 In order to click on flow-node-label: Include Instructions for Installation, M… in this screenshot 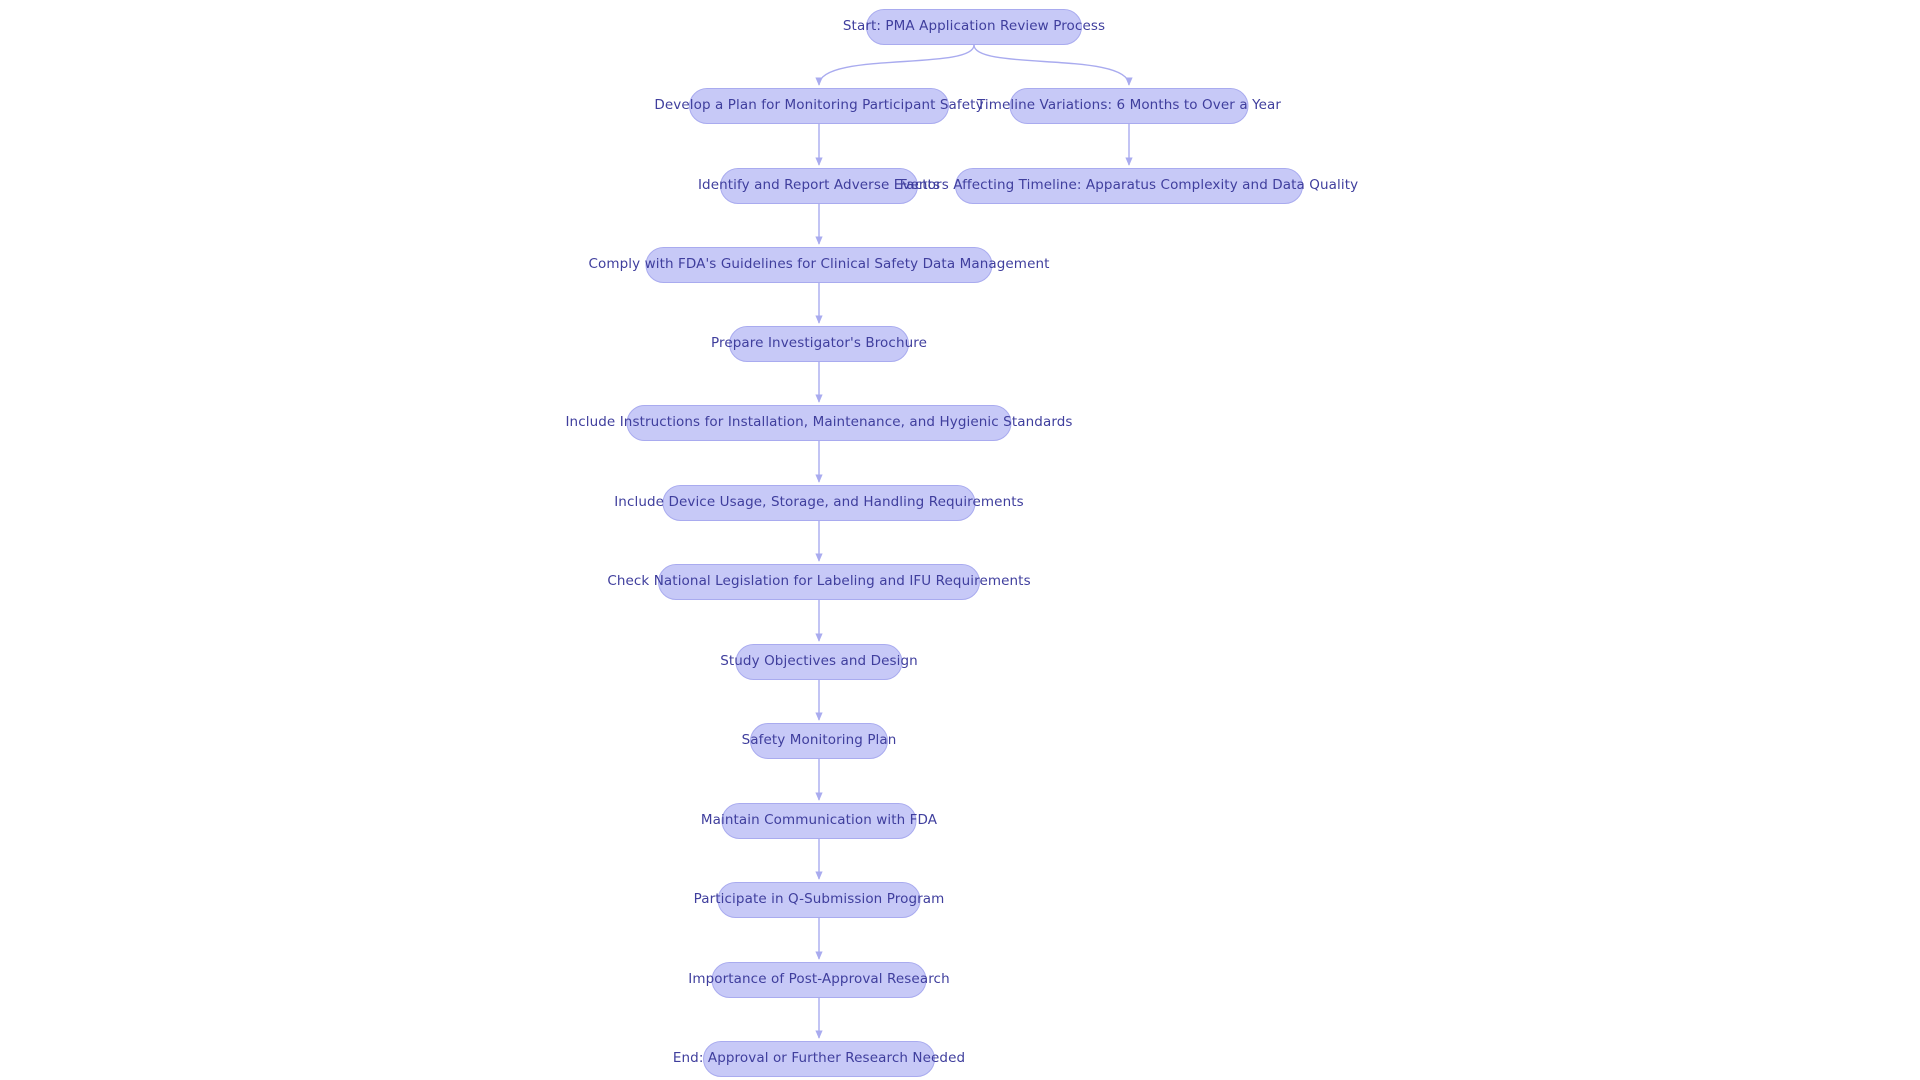, I will do `click(819, 422)`.